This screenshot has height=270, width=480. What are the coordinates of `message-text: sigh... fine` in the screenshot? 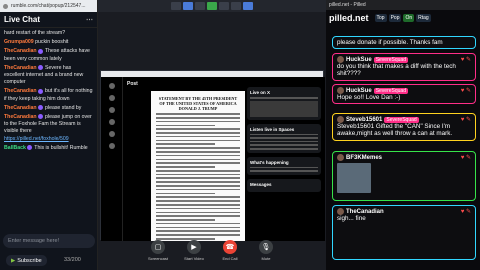 It's located at (351, 218).